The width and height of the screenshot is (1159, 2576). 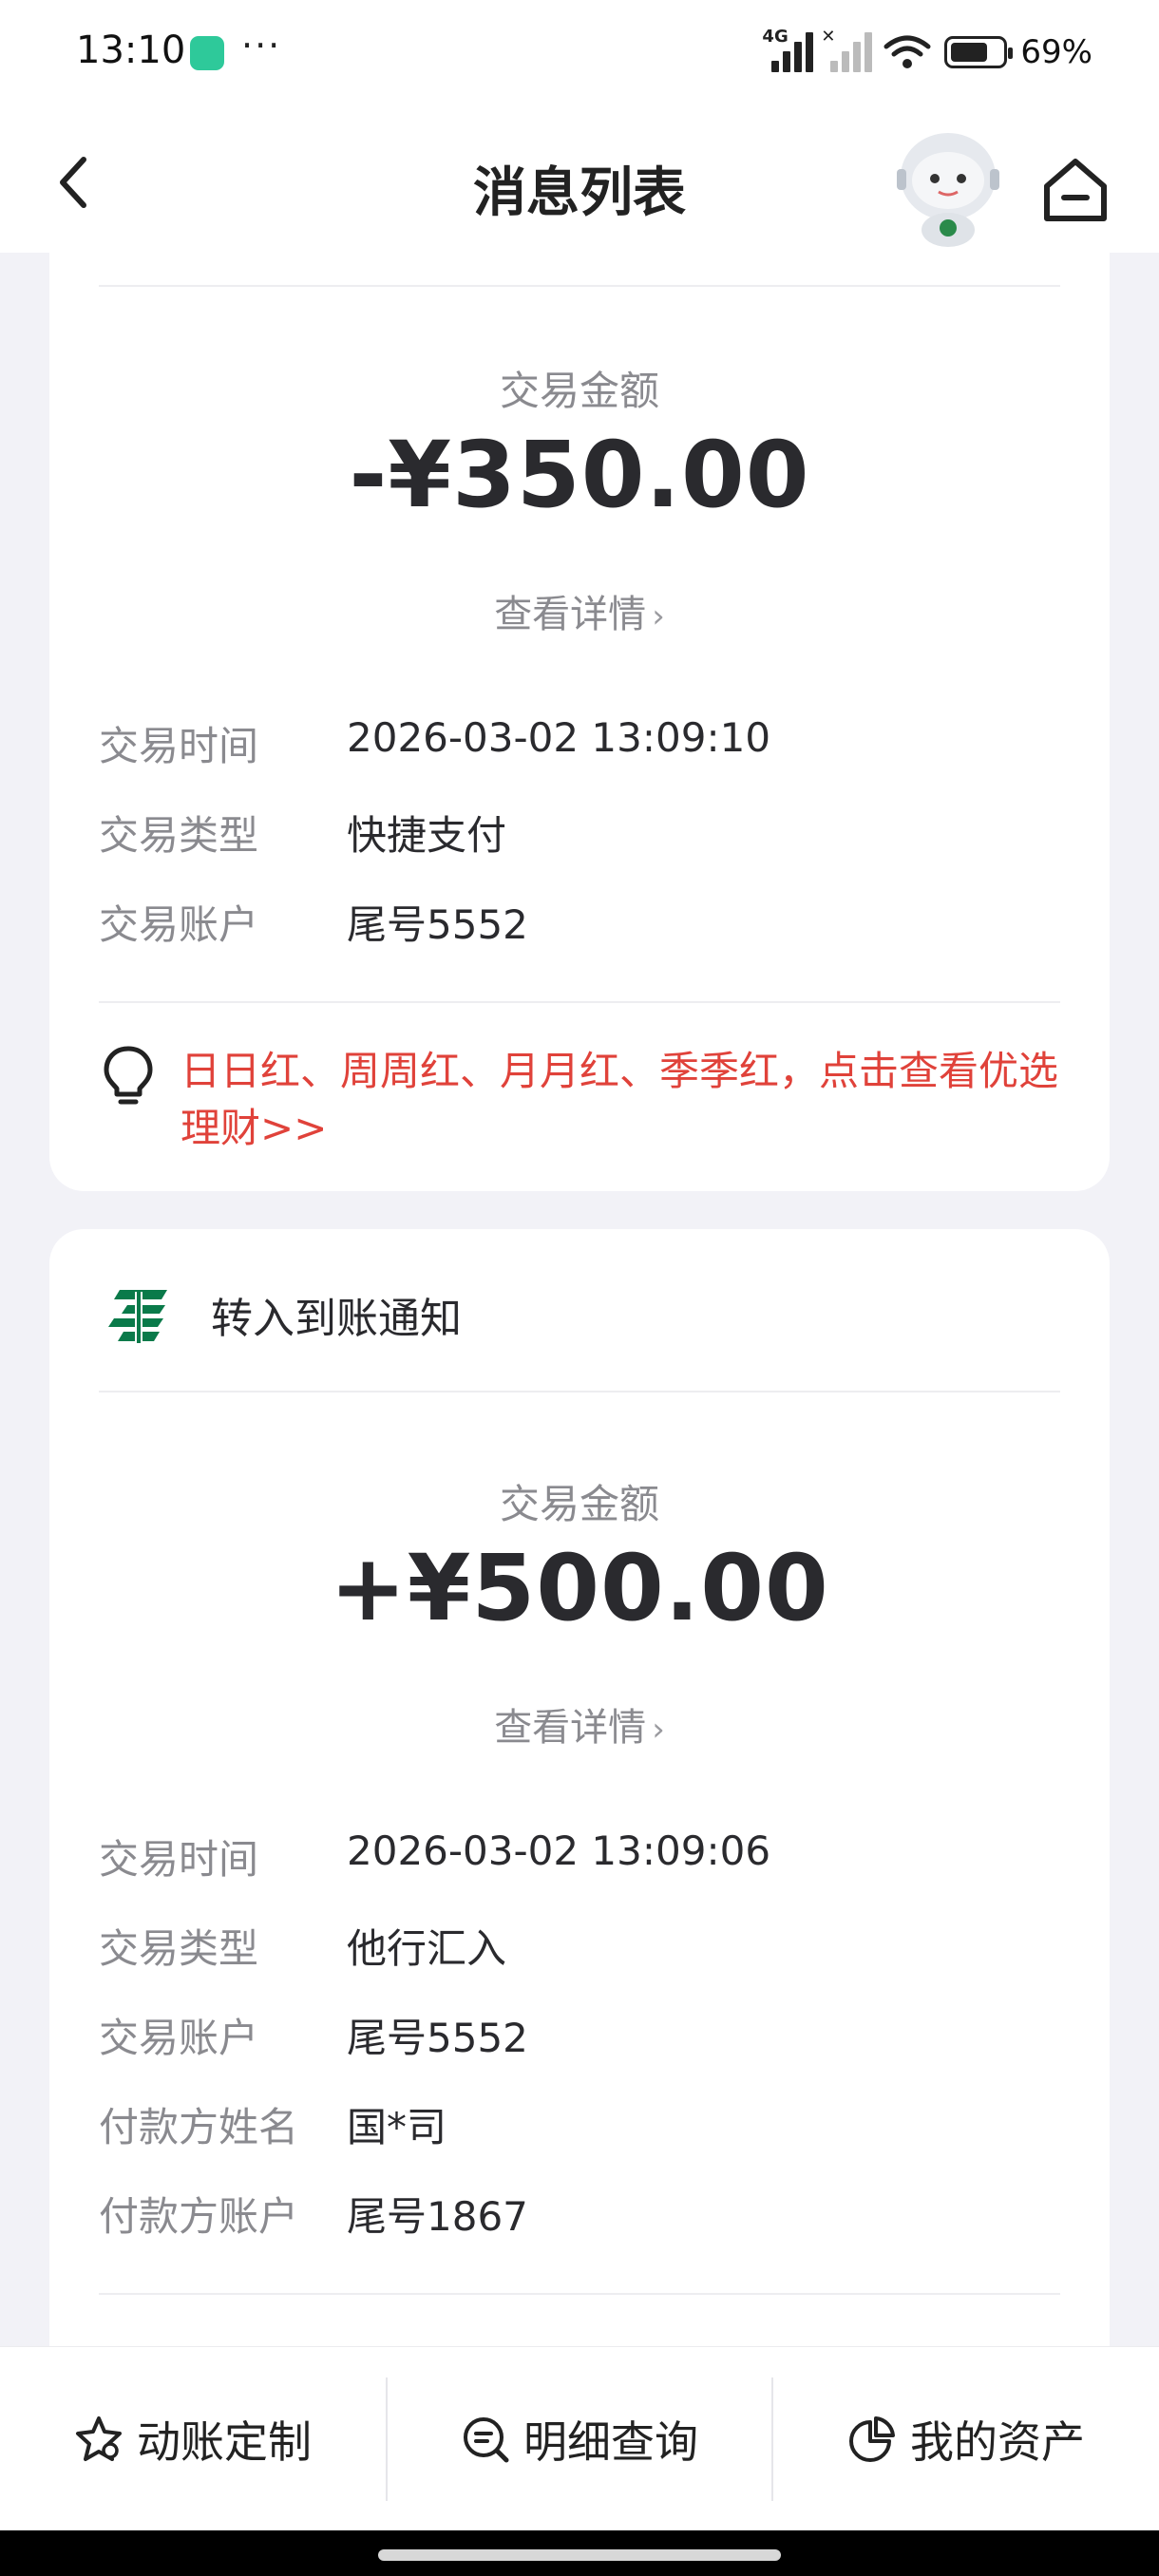 What do you see at coordinates (427, 835) in the screenshot?
I see `transaction-type: 快捷支付` at bounding box center [427, 835].